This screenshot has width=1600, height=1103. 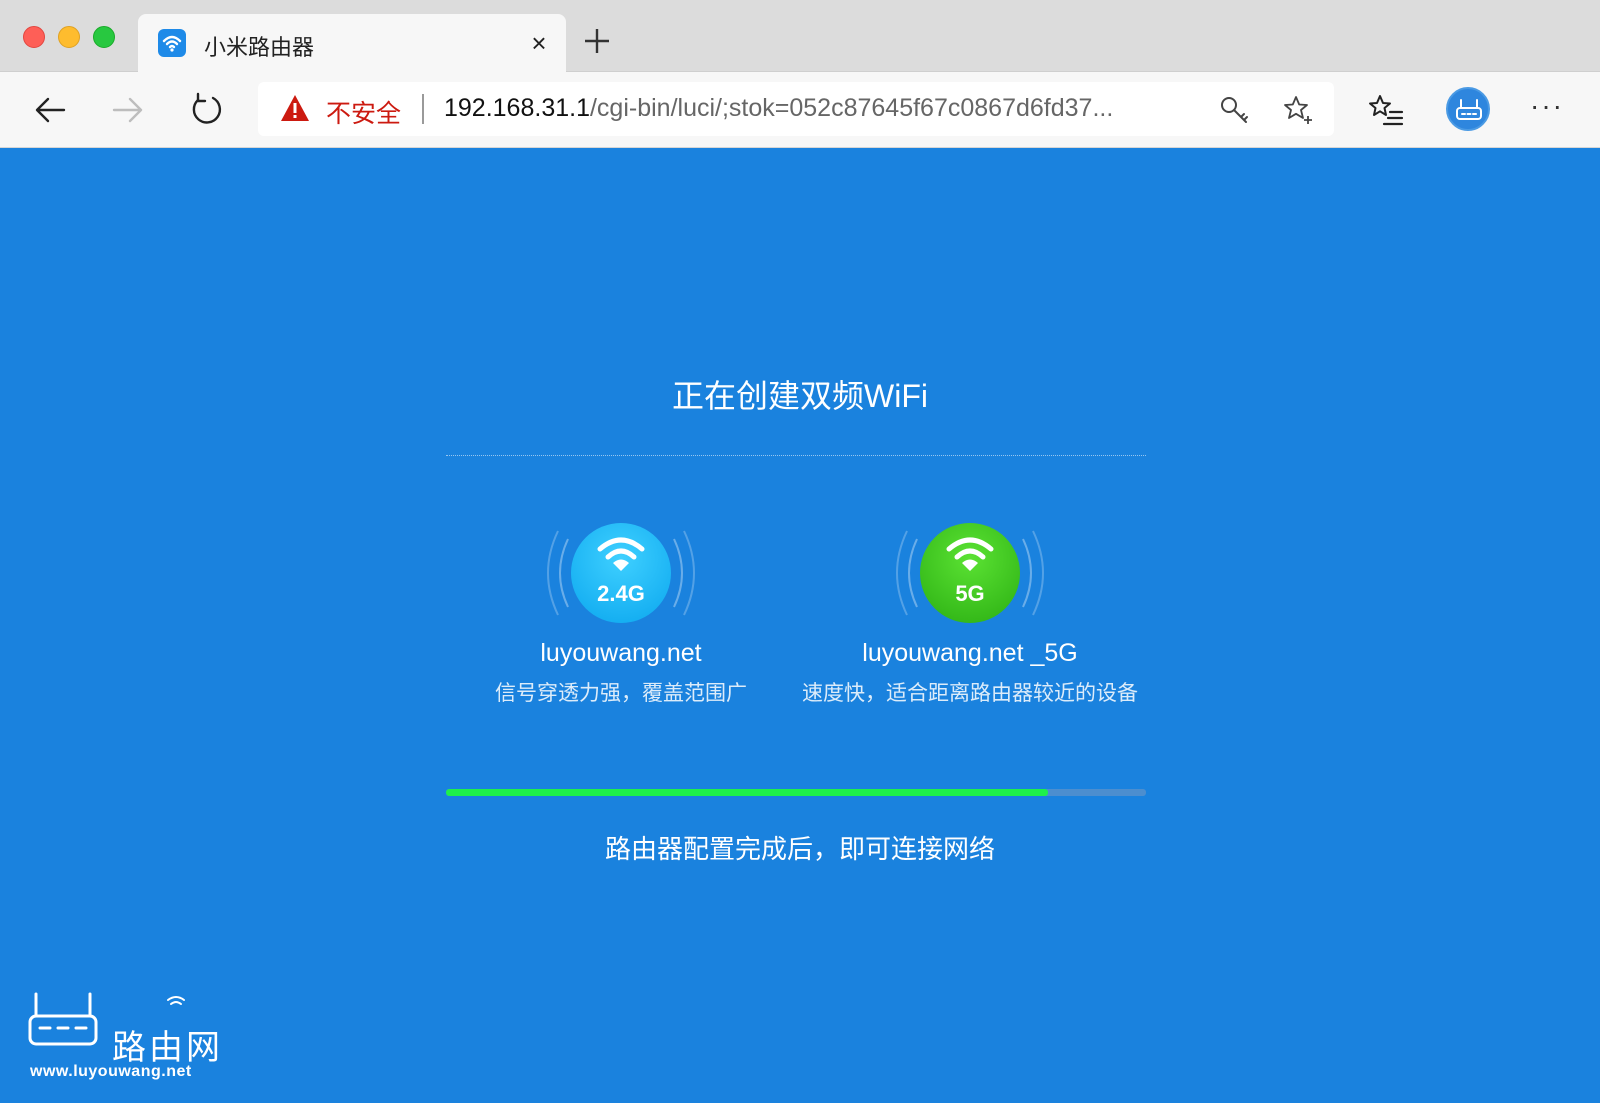 What do you see at coordinates (50, 110) in the screenshot?
I see `back-arrow-icon` at bounding box center [50, 110].